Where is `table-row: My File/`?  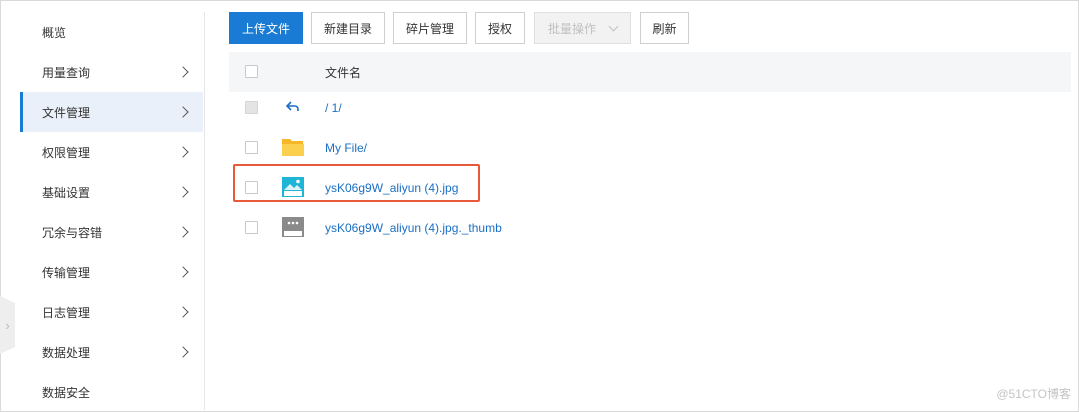
table-row: My File/ is located at coordinates (650, 148).